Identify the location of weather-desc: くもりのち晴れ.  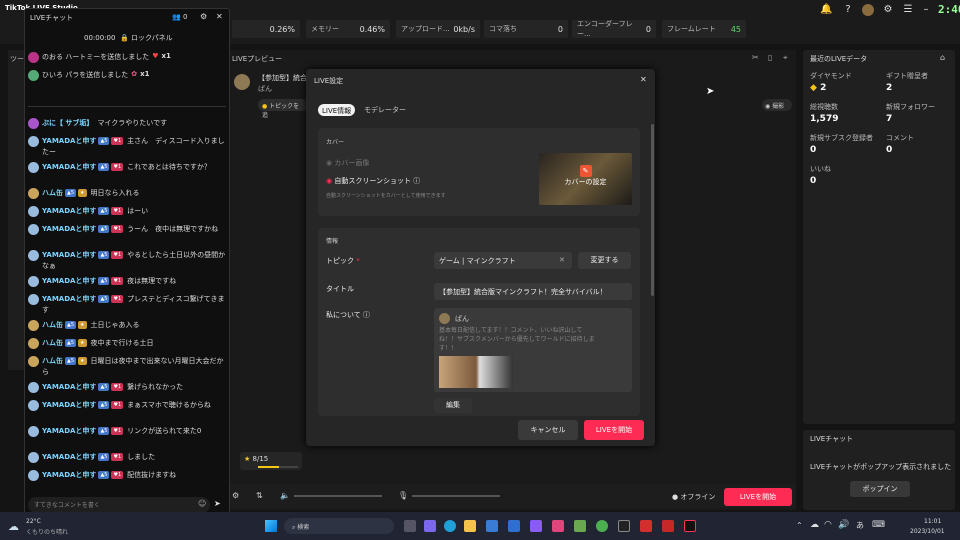
(47, 532).